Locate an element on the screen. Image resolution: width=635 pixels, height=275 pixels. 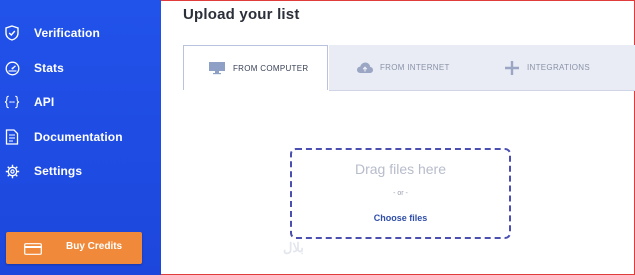
plus-icon is located at coordinates (512, 67).